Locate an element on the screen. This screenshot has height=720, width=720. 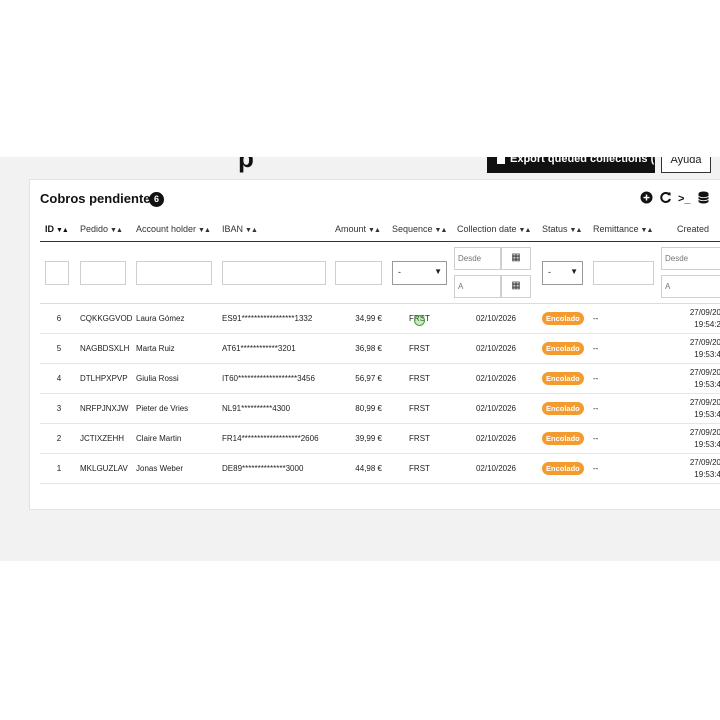
page-title: p is located at coordinates (246, 165).